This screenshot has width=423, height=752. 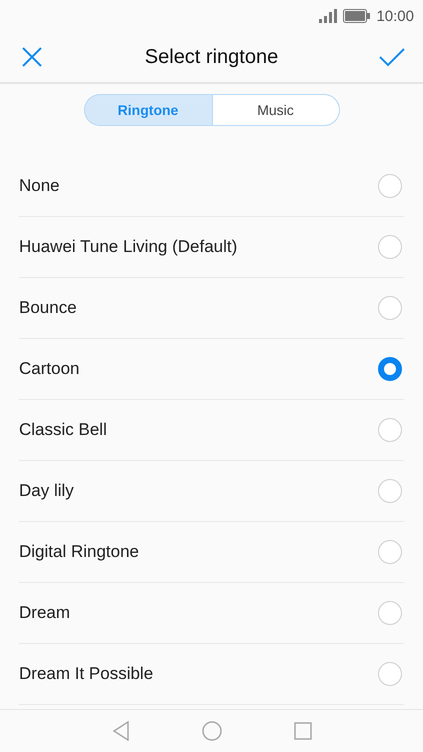 I want to click on ringtone-name: Classic Bell, so click(x=63, y=430).